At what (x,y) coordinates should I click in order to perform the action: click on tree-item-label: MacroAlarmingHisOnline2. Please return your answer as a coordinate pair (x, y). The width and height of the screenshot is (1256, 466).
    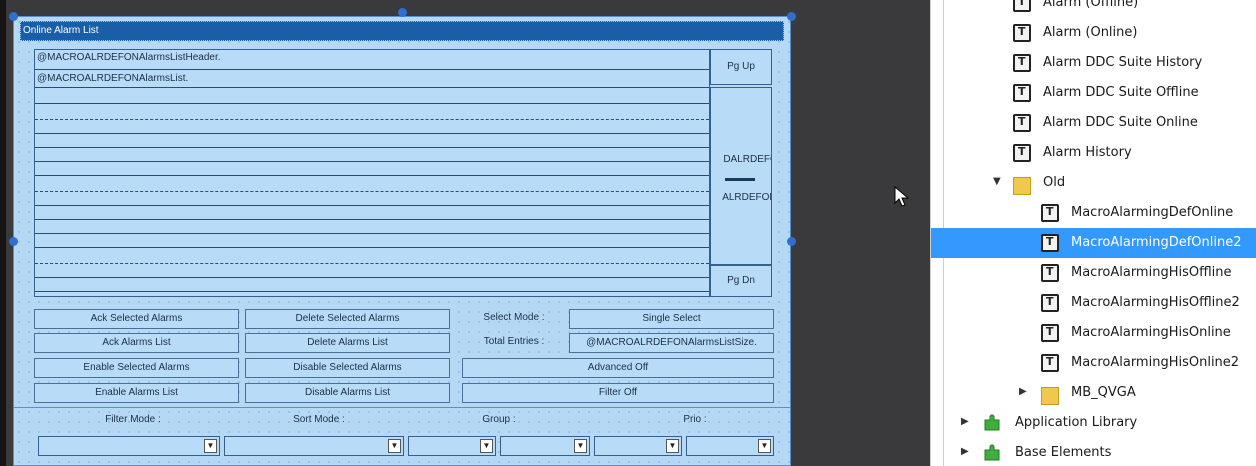
    Looking at the image, I should click on (1155, 362).